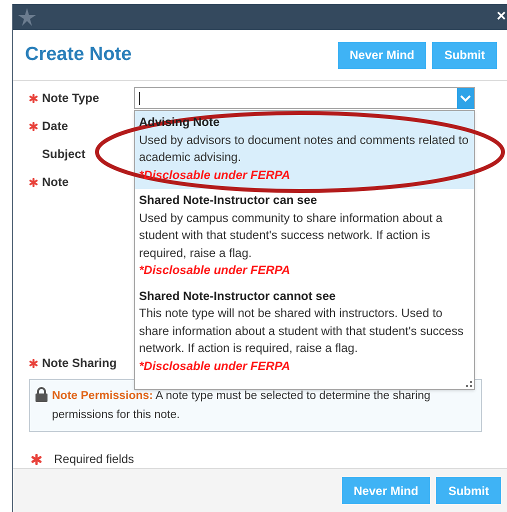 This screenshot has height=512, width=507. I want to click on field-label: Note Sharing, so click(80, 363).